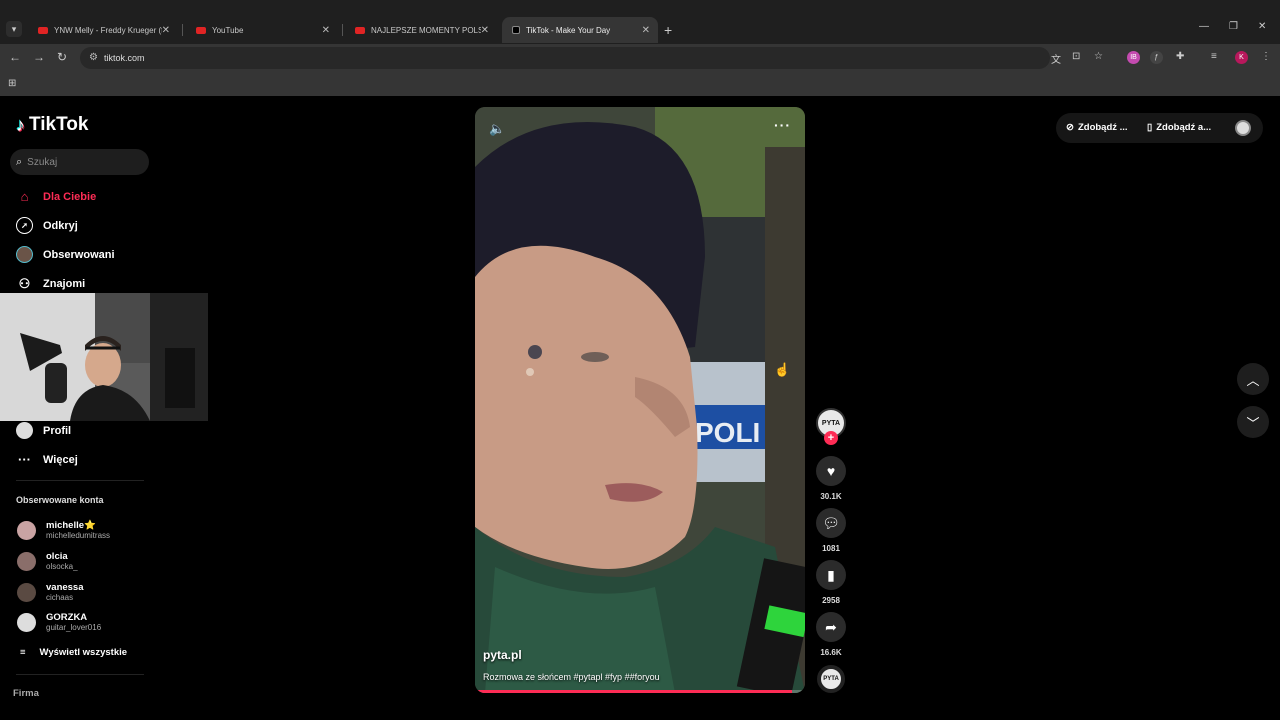  What do you see at coordinates (24, 283) in the screenshot?
I see `friends-icon: ⚇` at bounding box center [24, 283].